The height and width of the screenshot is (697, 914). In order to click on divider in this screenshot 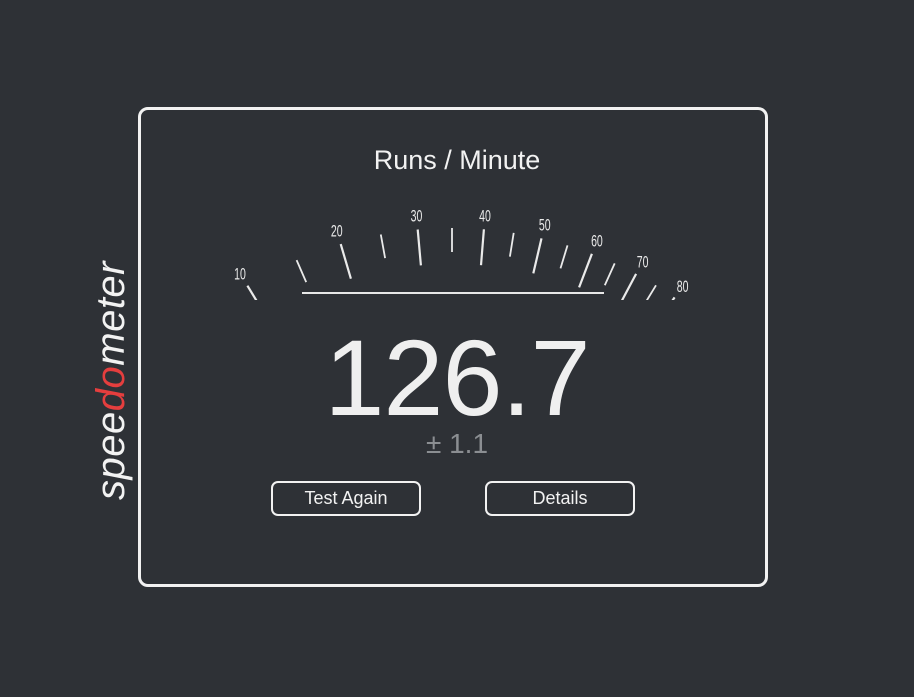, I will do `click(453, 293)`.